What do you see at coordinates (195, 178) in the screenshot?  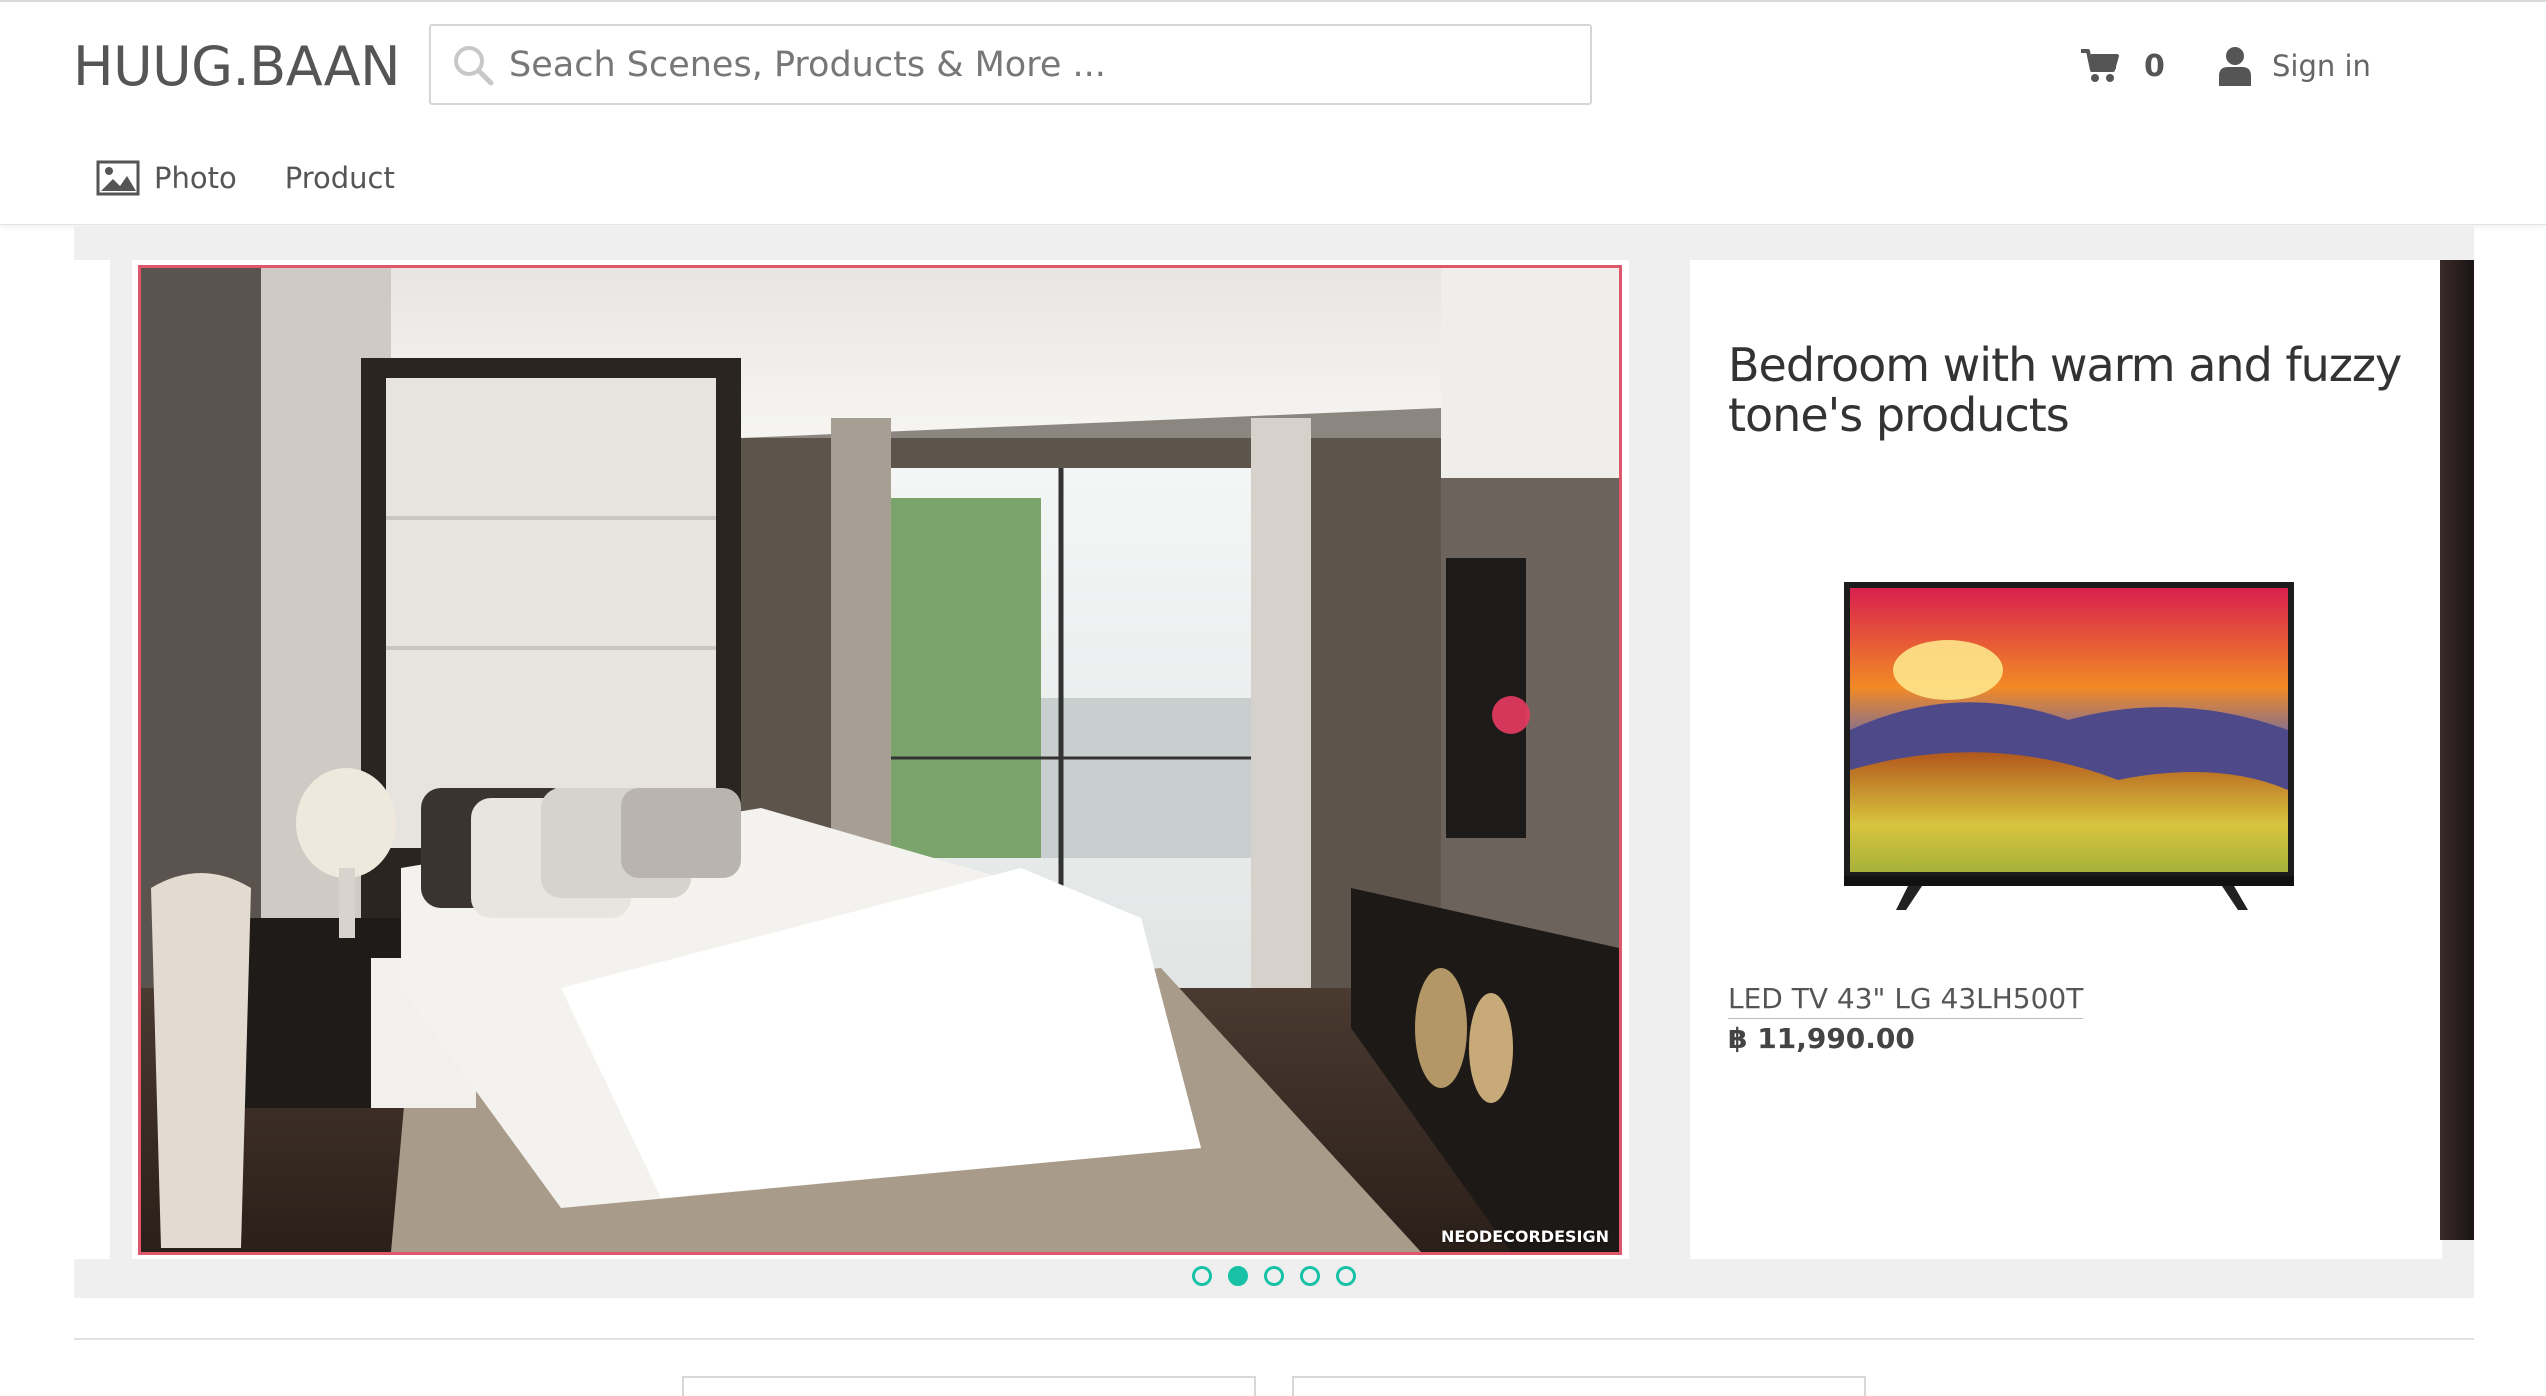 I see `nav-photo-label: Photo` at bounding box center [195, 178].